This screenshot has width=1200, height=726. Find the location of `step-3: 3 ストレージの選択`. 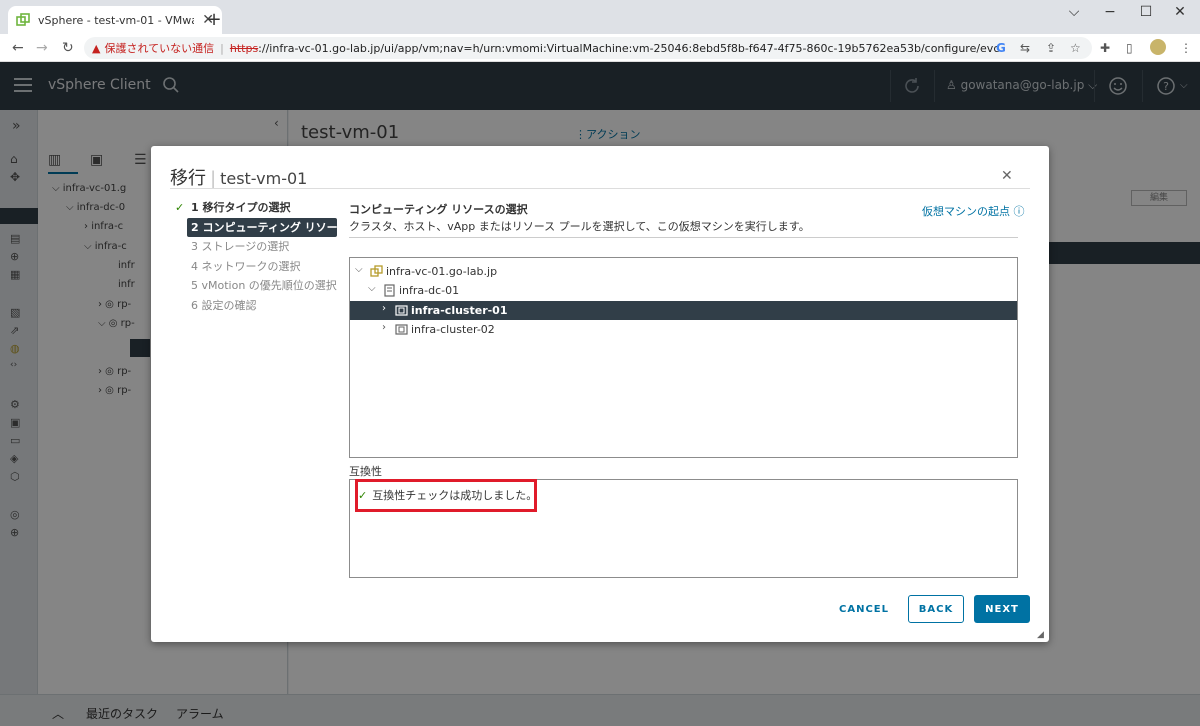

step-3: 3 ストレージの選択 is located at coordinates (255, 247).